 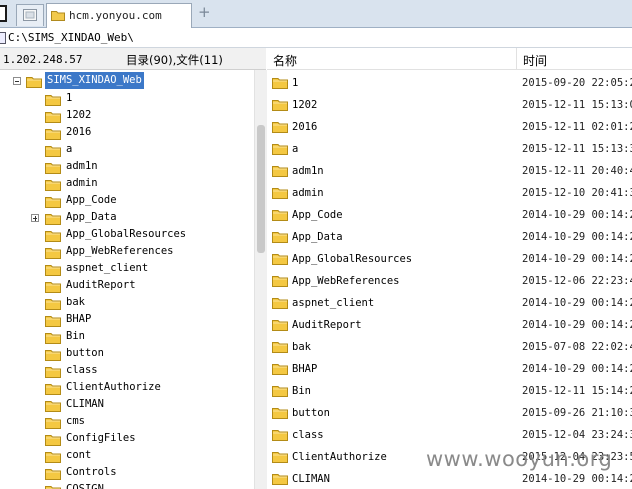 I want to click on list-row: AuditReport 2014-10-29 00:14:29, so click(x=449, y=325).